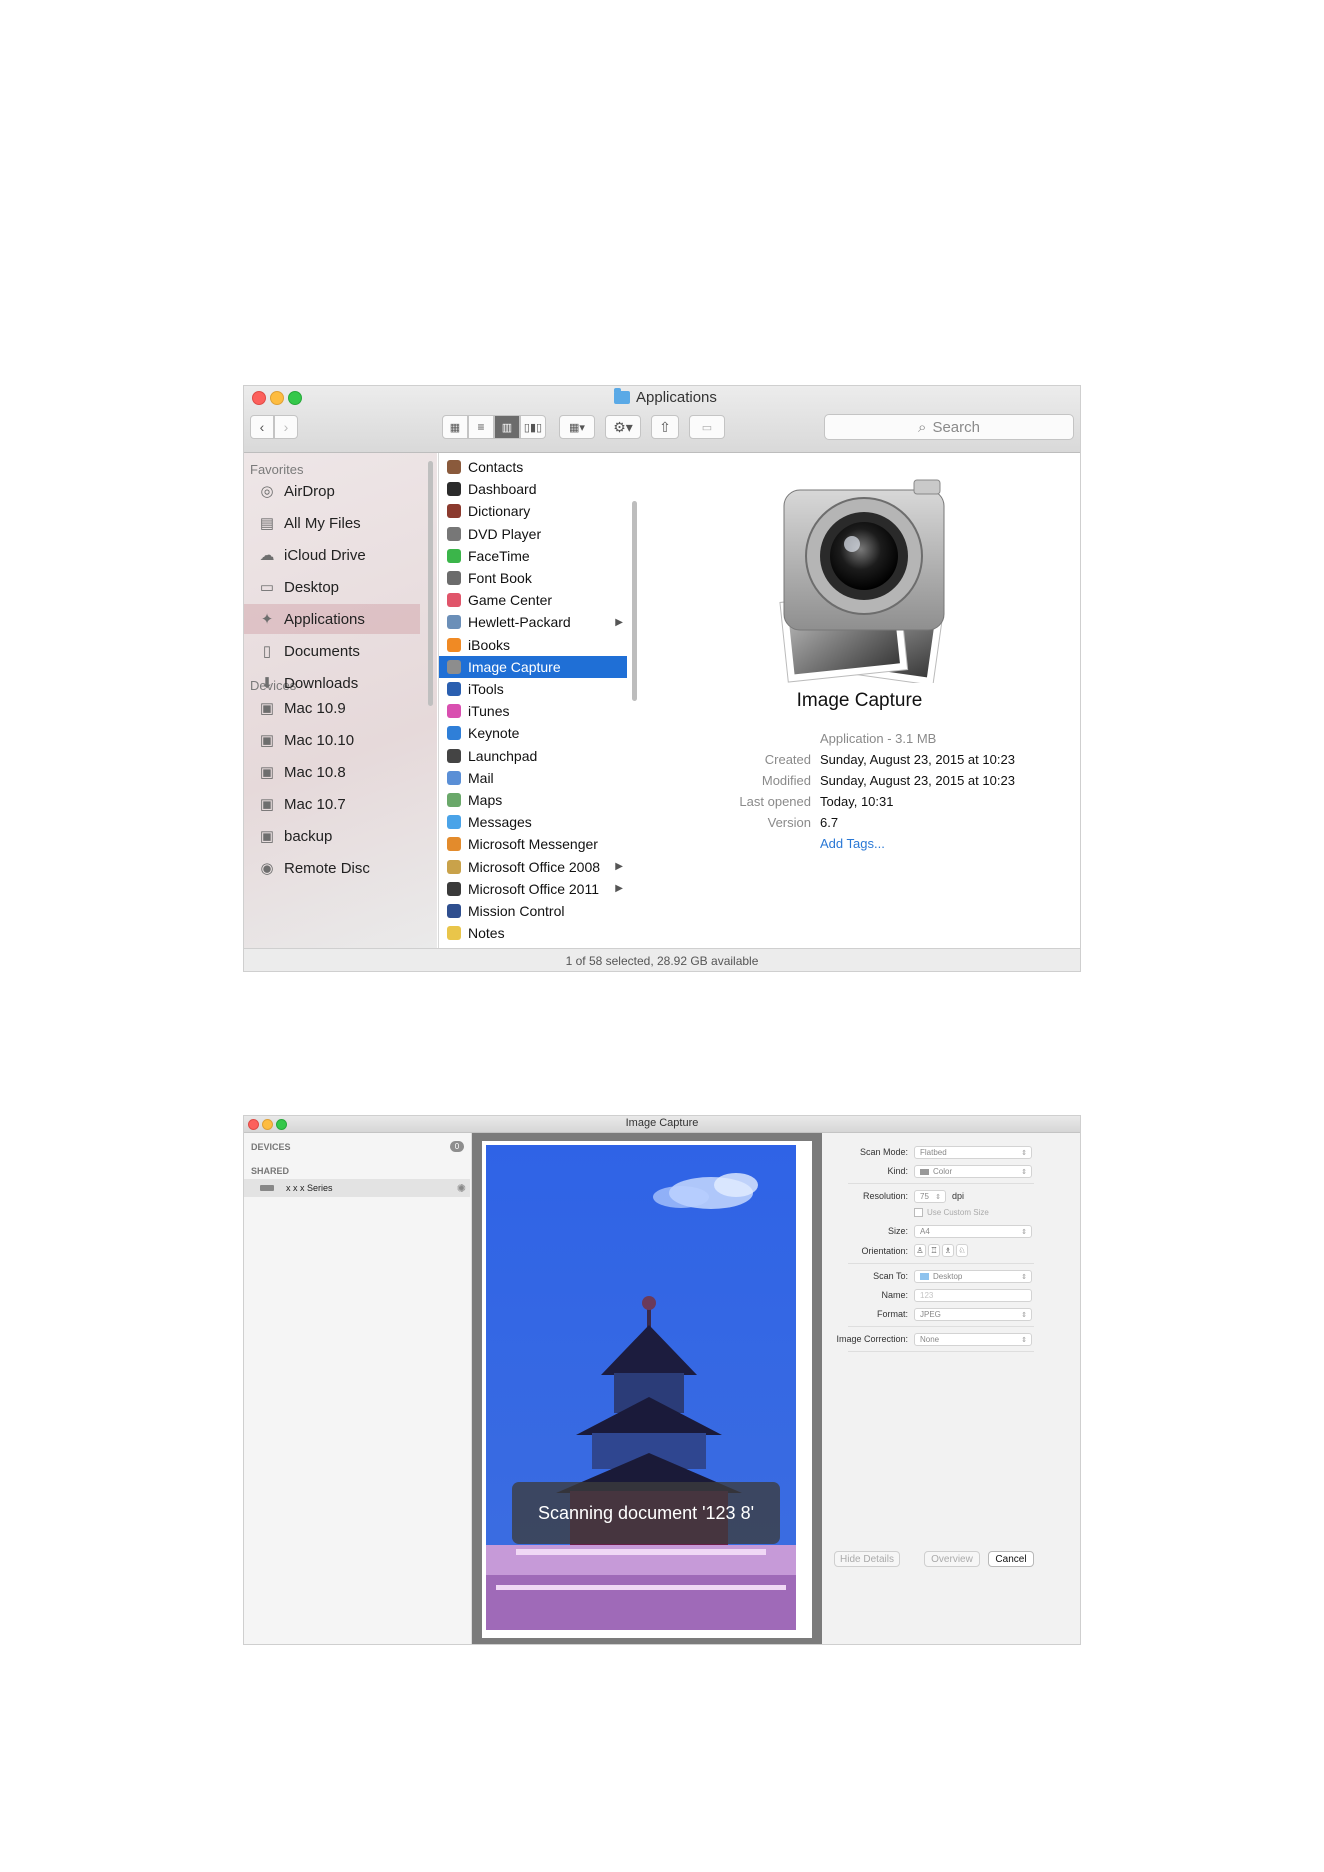 This screenshot has width=1324, height=1872. What do you see at coordinates (533, 733) in the screenshot?
I see `app-item-keynote: Keynote` at bounding box center [533, 733].